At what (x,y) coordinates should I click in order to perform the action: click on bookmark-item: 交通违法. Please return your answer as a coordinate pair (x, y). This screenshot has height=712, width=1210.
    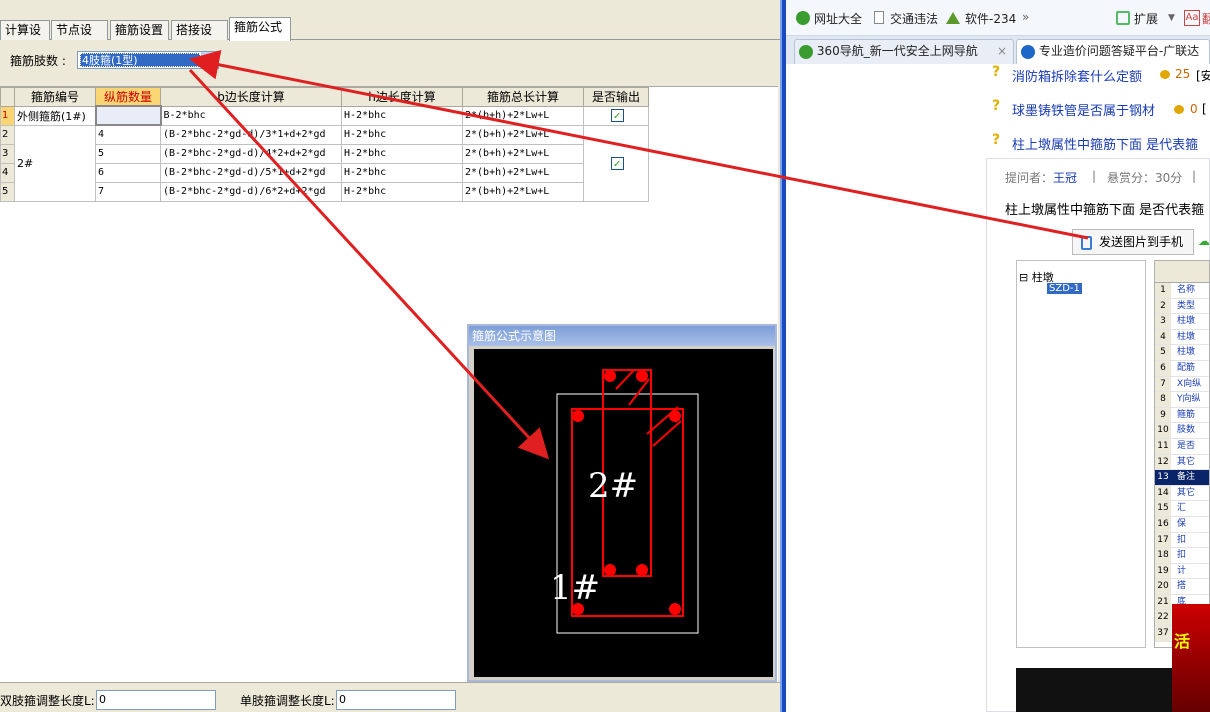
    Looking at the image, I should click on (914, 18).